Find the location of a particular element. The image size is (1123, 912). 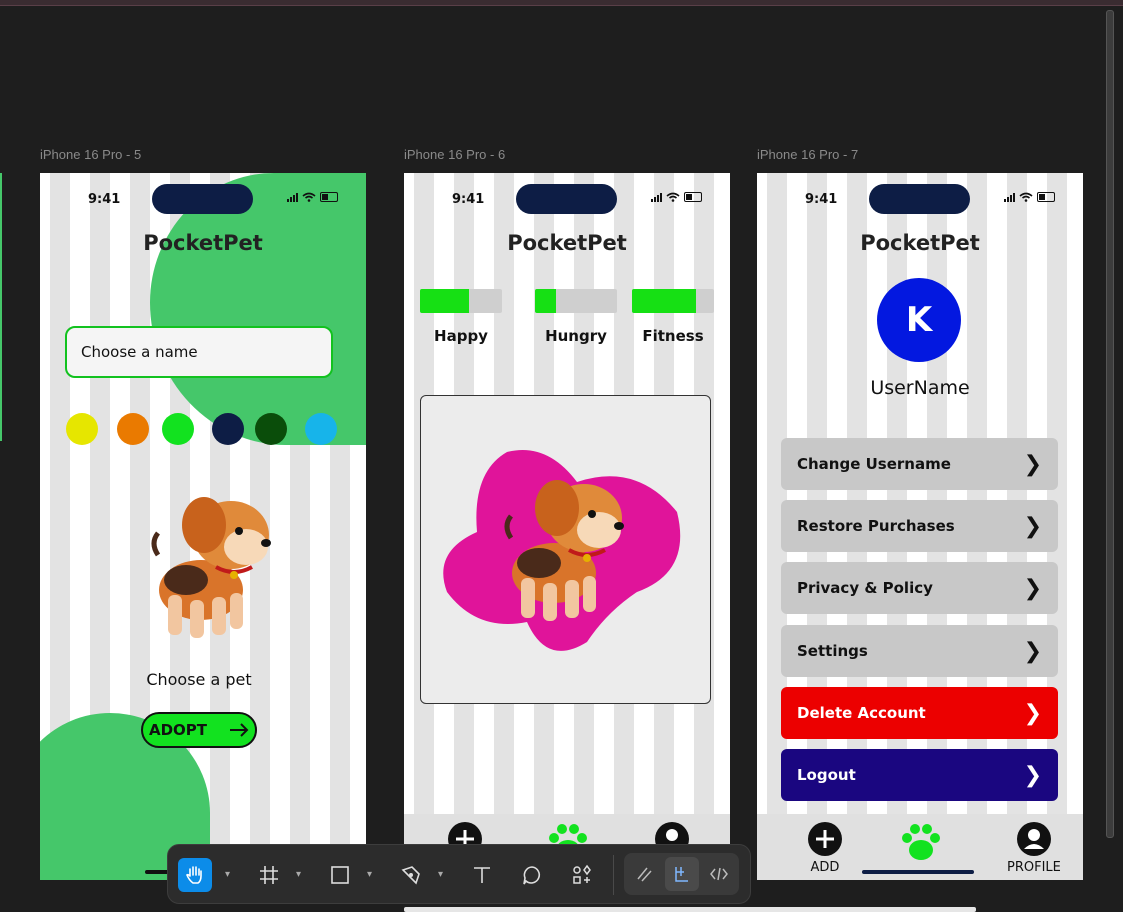

offscreen-frame-edge is located at coordinates (1, 307).